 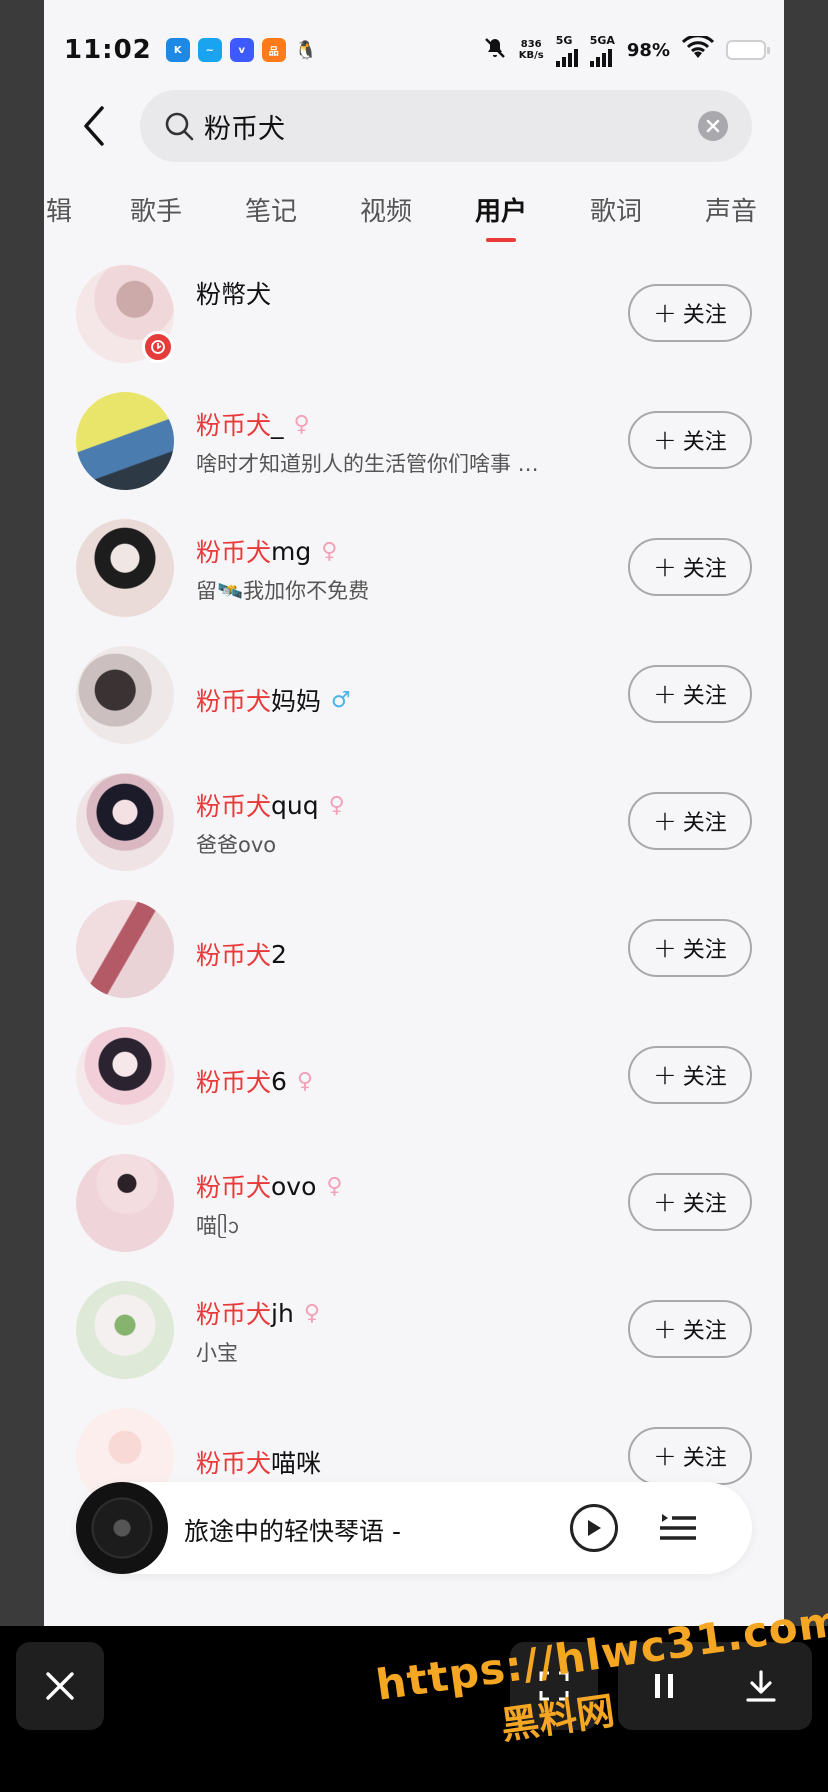 What do you see at coordinates (270, 805) in the screenshot?
I see `user-name: 粉币犬 quq ♀` at bounding box center [270, 805].